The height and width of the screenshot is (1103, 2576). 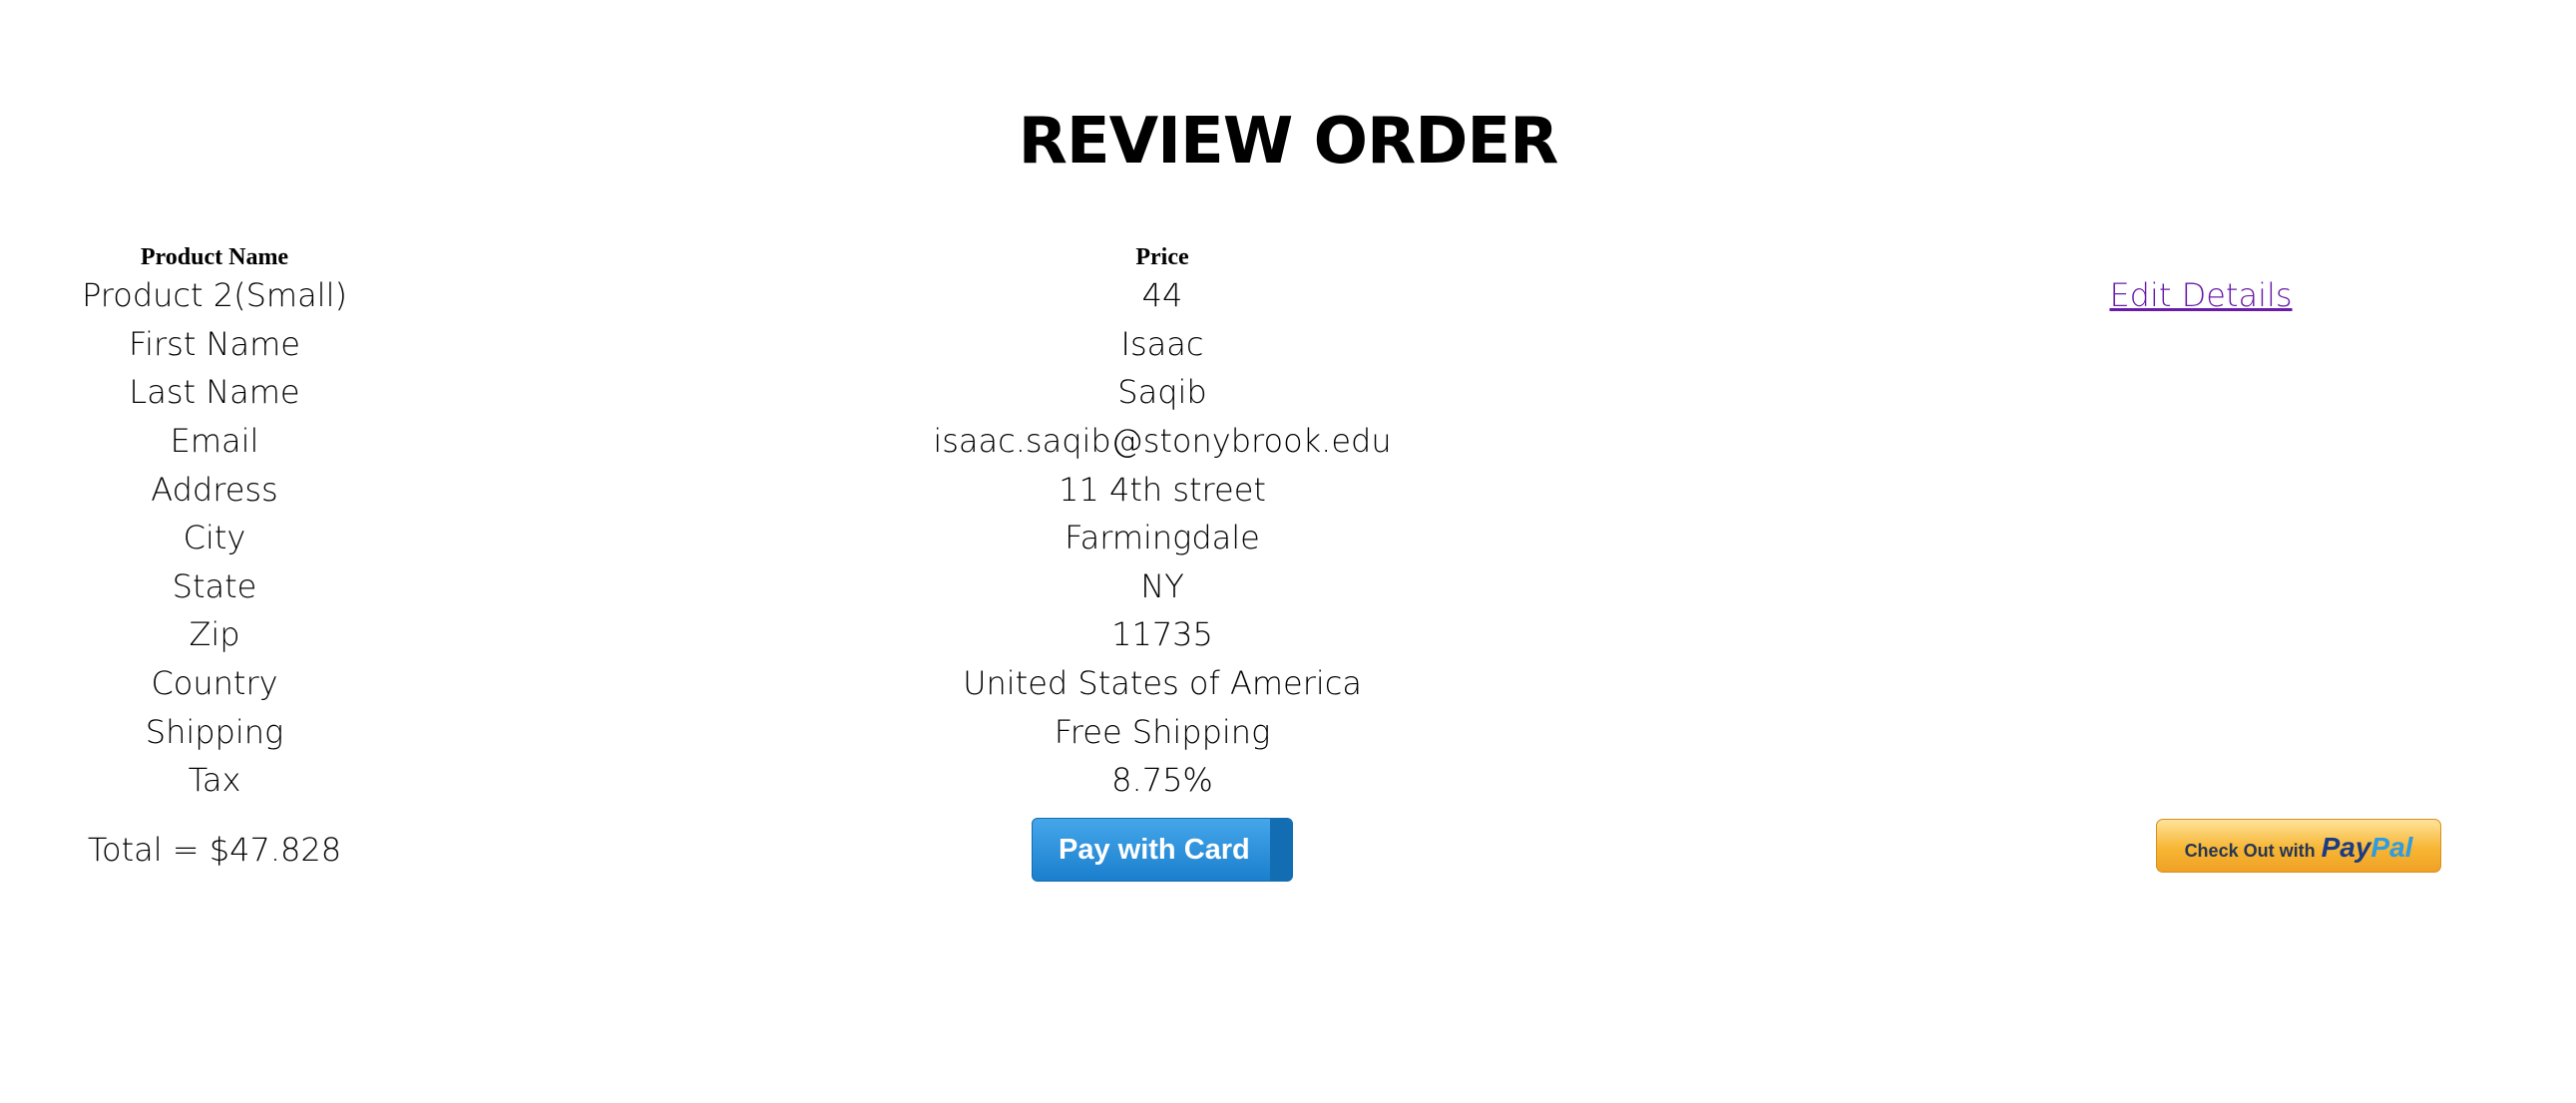 I want to click on empty-header, so click(x=2200, y=251).